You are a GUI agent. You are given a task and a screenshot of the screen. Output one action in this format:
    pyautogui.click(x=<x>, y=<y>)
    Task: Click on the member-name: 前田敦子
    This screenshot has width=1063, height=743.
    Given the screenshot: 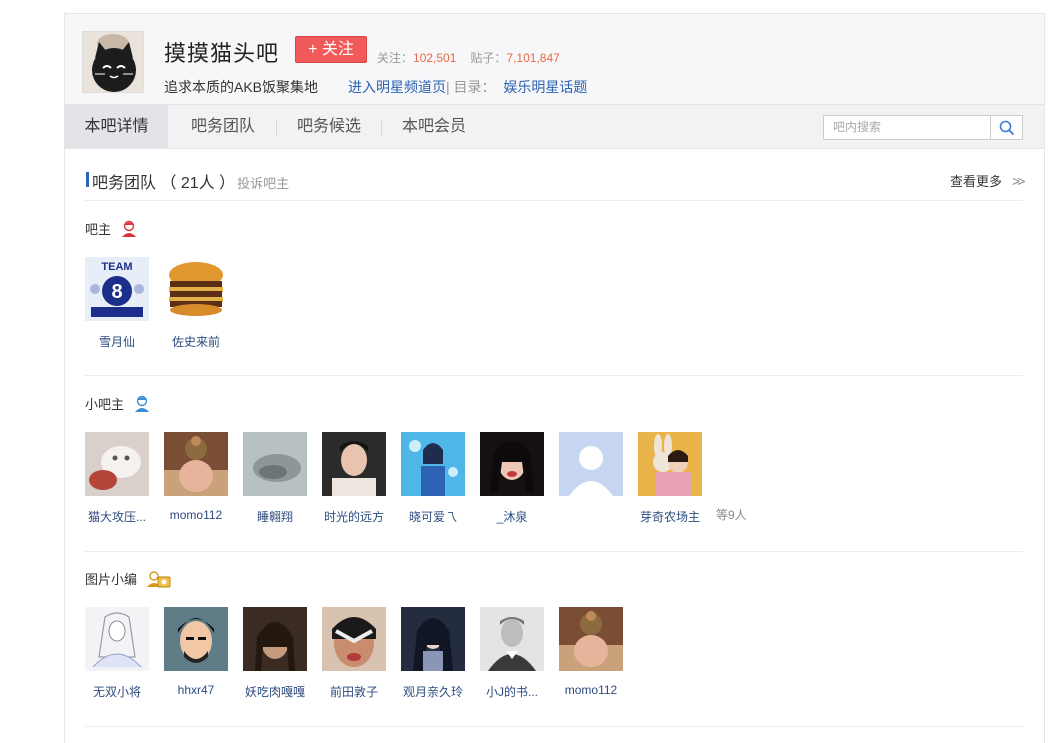 What is the action you would take?
    pyautogui.click(x=354, y=691)
    